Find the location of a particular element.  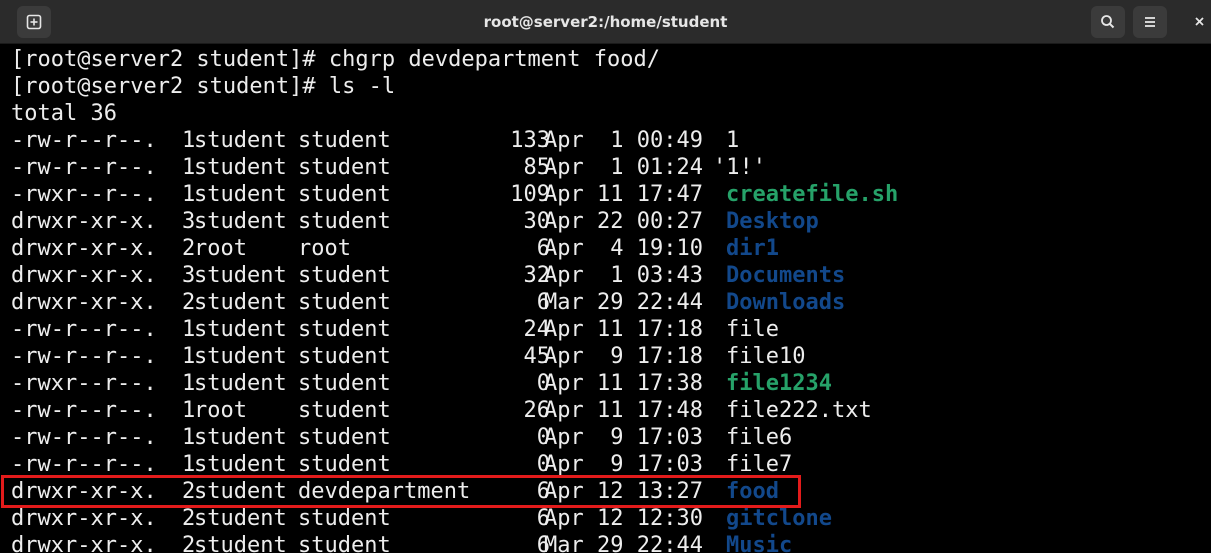

entry-date: Apr 1 01:24 is located at coordinates (623, 167).